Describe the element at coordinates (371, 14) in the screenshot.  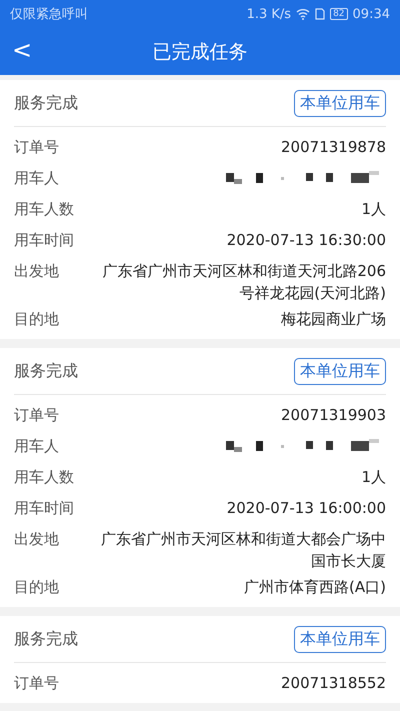
I see `clock: 09:34` at that location.